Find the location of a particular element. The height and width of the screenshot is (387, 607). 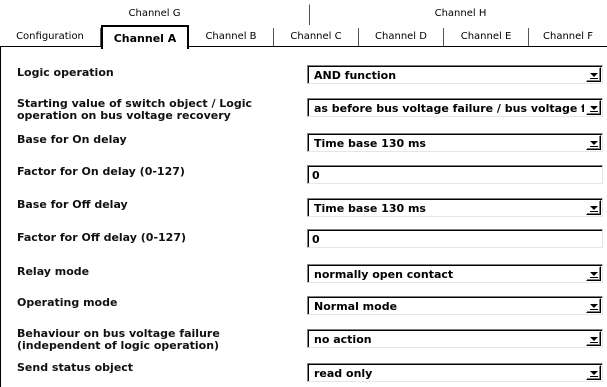

operating-mode-value: Normal mode is located at coordinates (356, 306).